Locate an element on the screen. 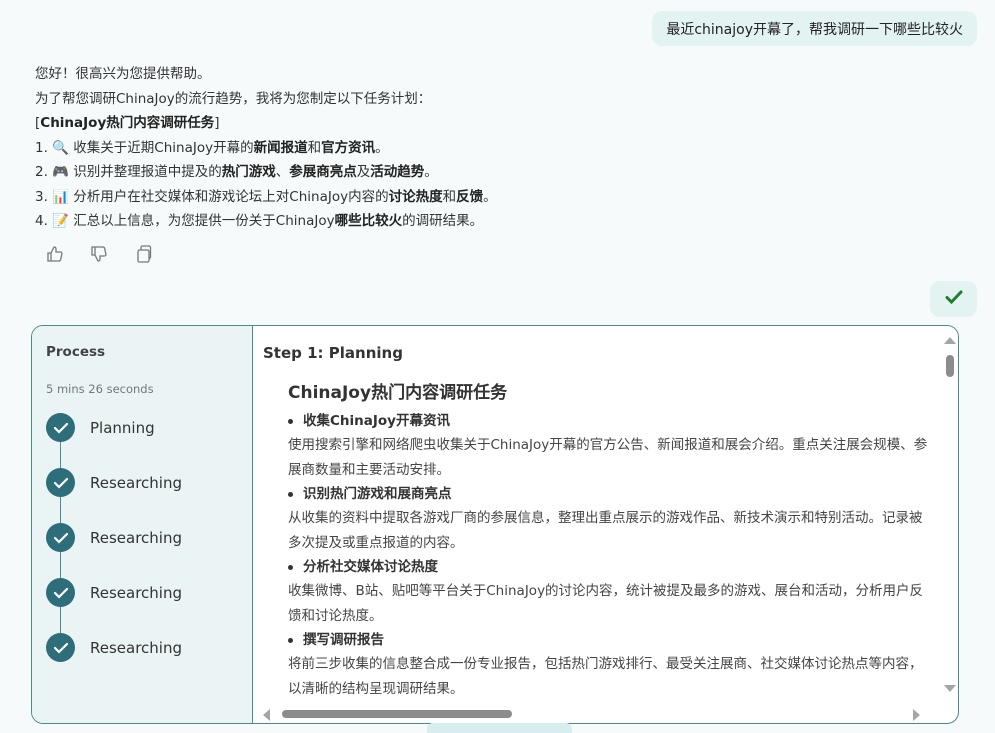  thumbs-down-icon is located at coordinates (99, 254).